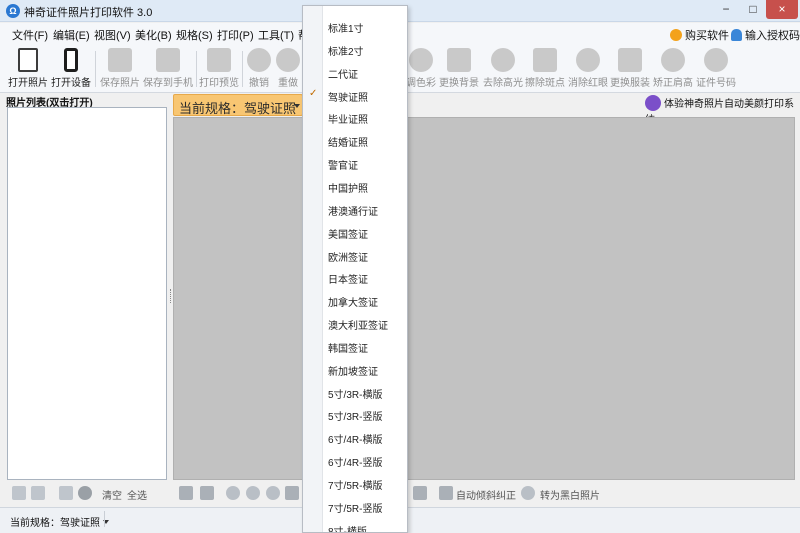 The height and width of the screenshot is (533, 800). Describe the element at coordinates (353, 372) in the screenshot. I see `spec-option-label: 新加坡签证` at that location.